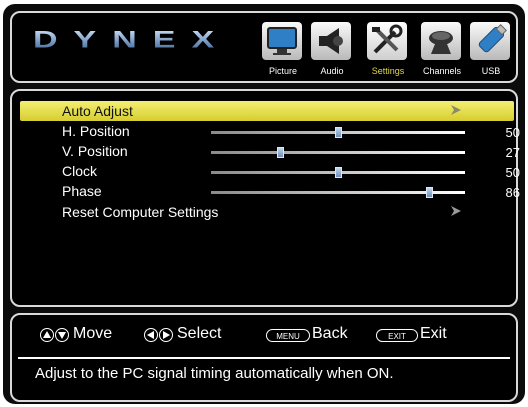 The height and width of the screenshot is (407, 528). Describe the element at coordinates (287, 212) in the screenshot. I see `menu-item-reset-computer-settings: Reset Computer Settings` at that location.